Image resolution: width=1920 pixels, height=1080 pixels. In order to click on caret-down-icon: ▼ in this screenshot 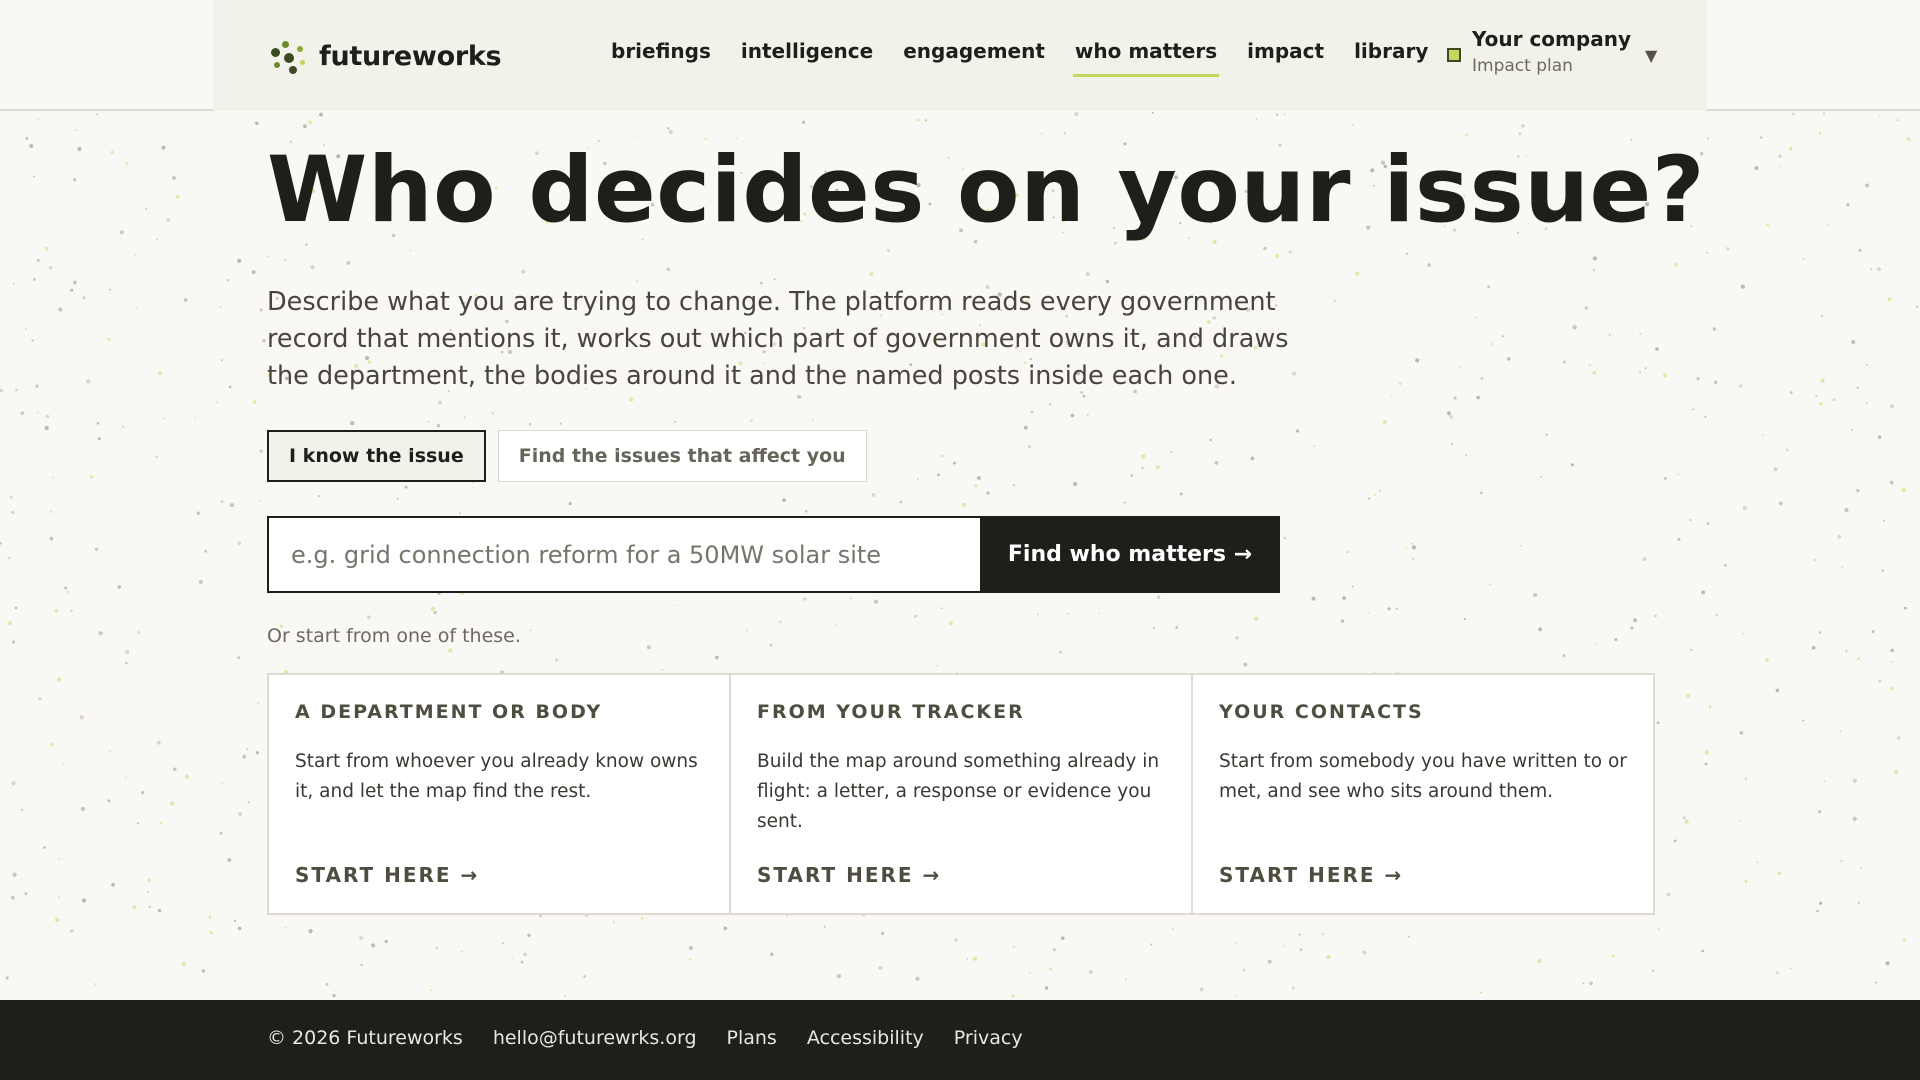, I will do `click(1651, 55)`.